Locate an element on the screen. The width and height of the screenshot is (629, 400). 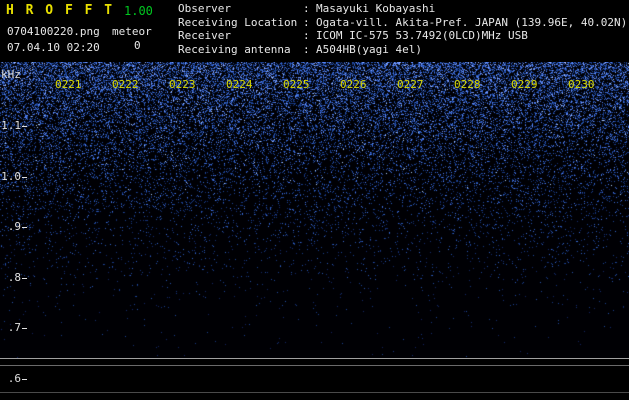
time-tick-label: 0225 is located at coordinates (296, 84).